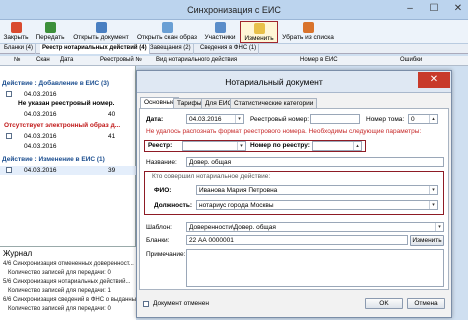 The height and width of the screenshot is (320, 468). I want to click on ok-button: OK, so click(384, 303).